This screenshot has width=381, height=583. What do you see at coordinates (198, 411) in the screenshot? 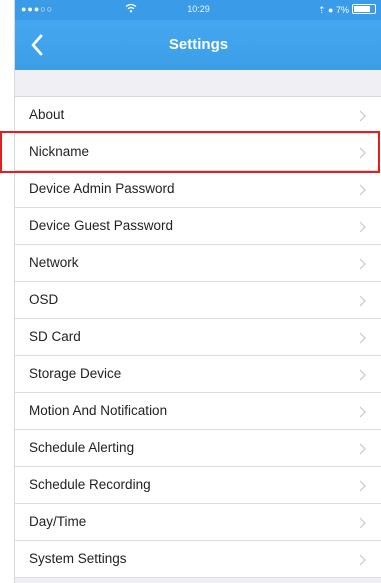
I see `settings-item-motion-and-notification: Motion And Notification` at bounding box center [198, 411].